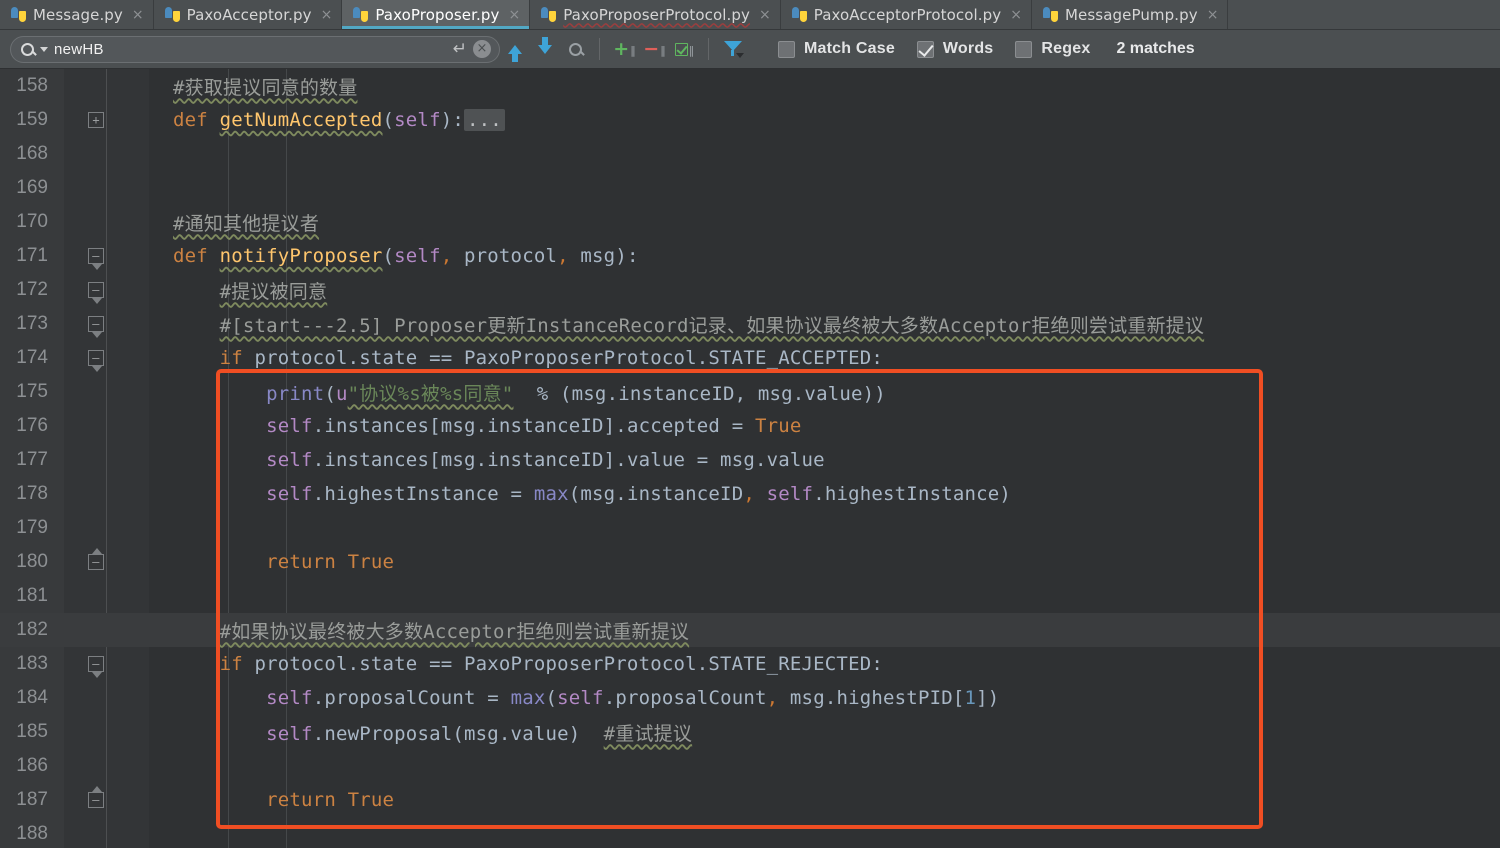 This screenshot has width=1500, height=848. Describe the element at coordinates (330, 800) in the screenshot. I see `code-text: return True` at that location.